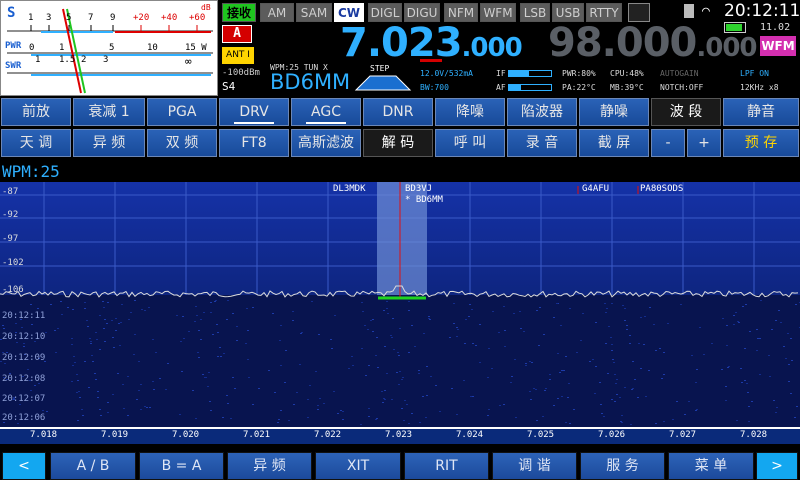 This screenshot has width=800, height=480. I want to click on band-button: 波 段, so click(686, 112).